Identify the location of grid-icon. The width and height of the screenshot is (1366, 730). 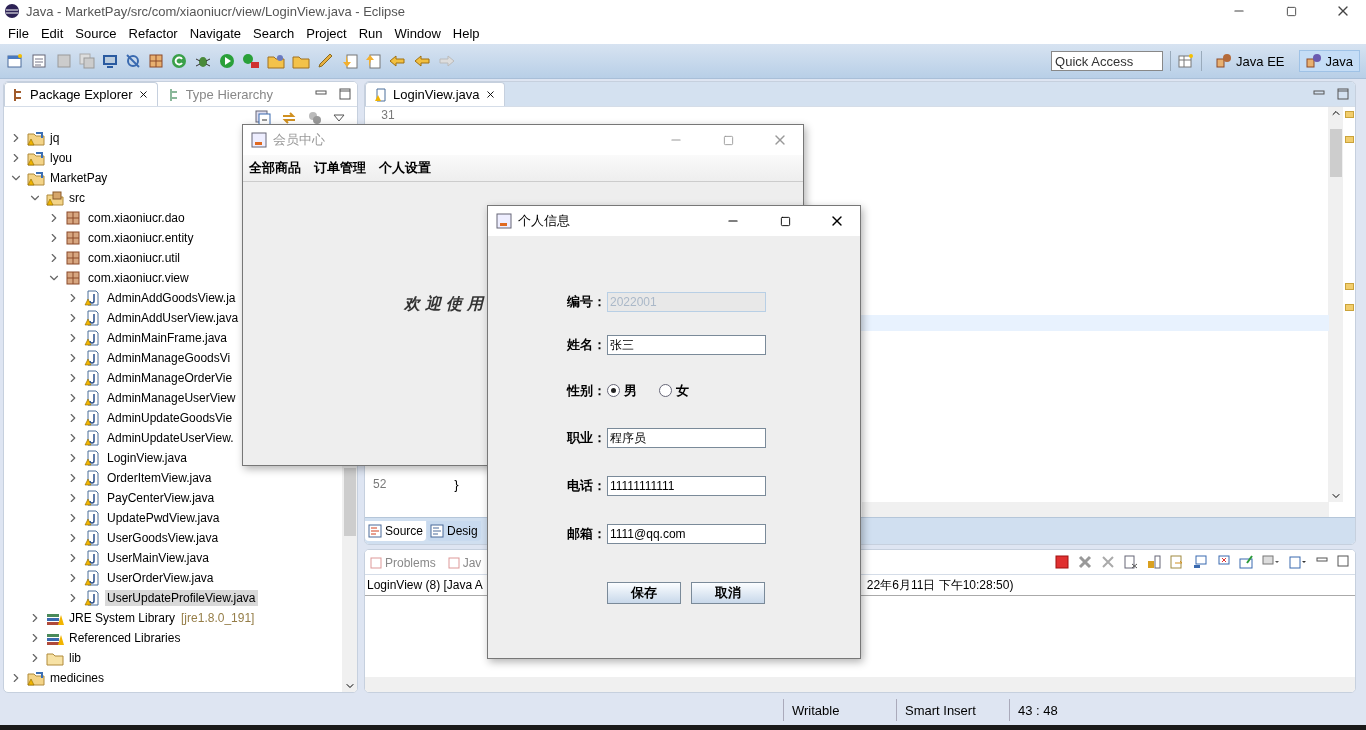
(156, 61).